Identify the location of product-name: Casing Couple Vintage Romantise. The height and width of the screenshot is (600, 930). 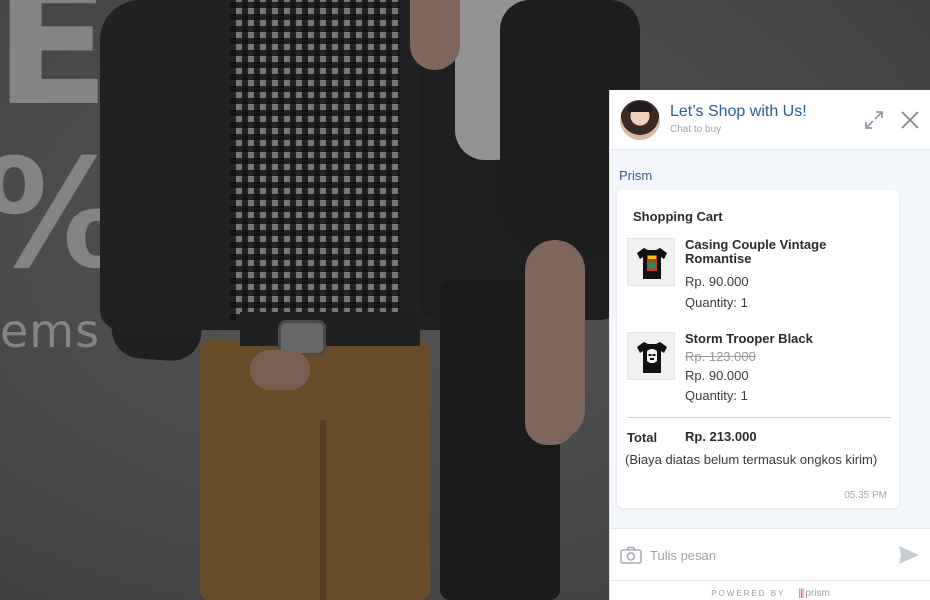
(756, 251).